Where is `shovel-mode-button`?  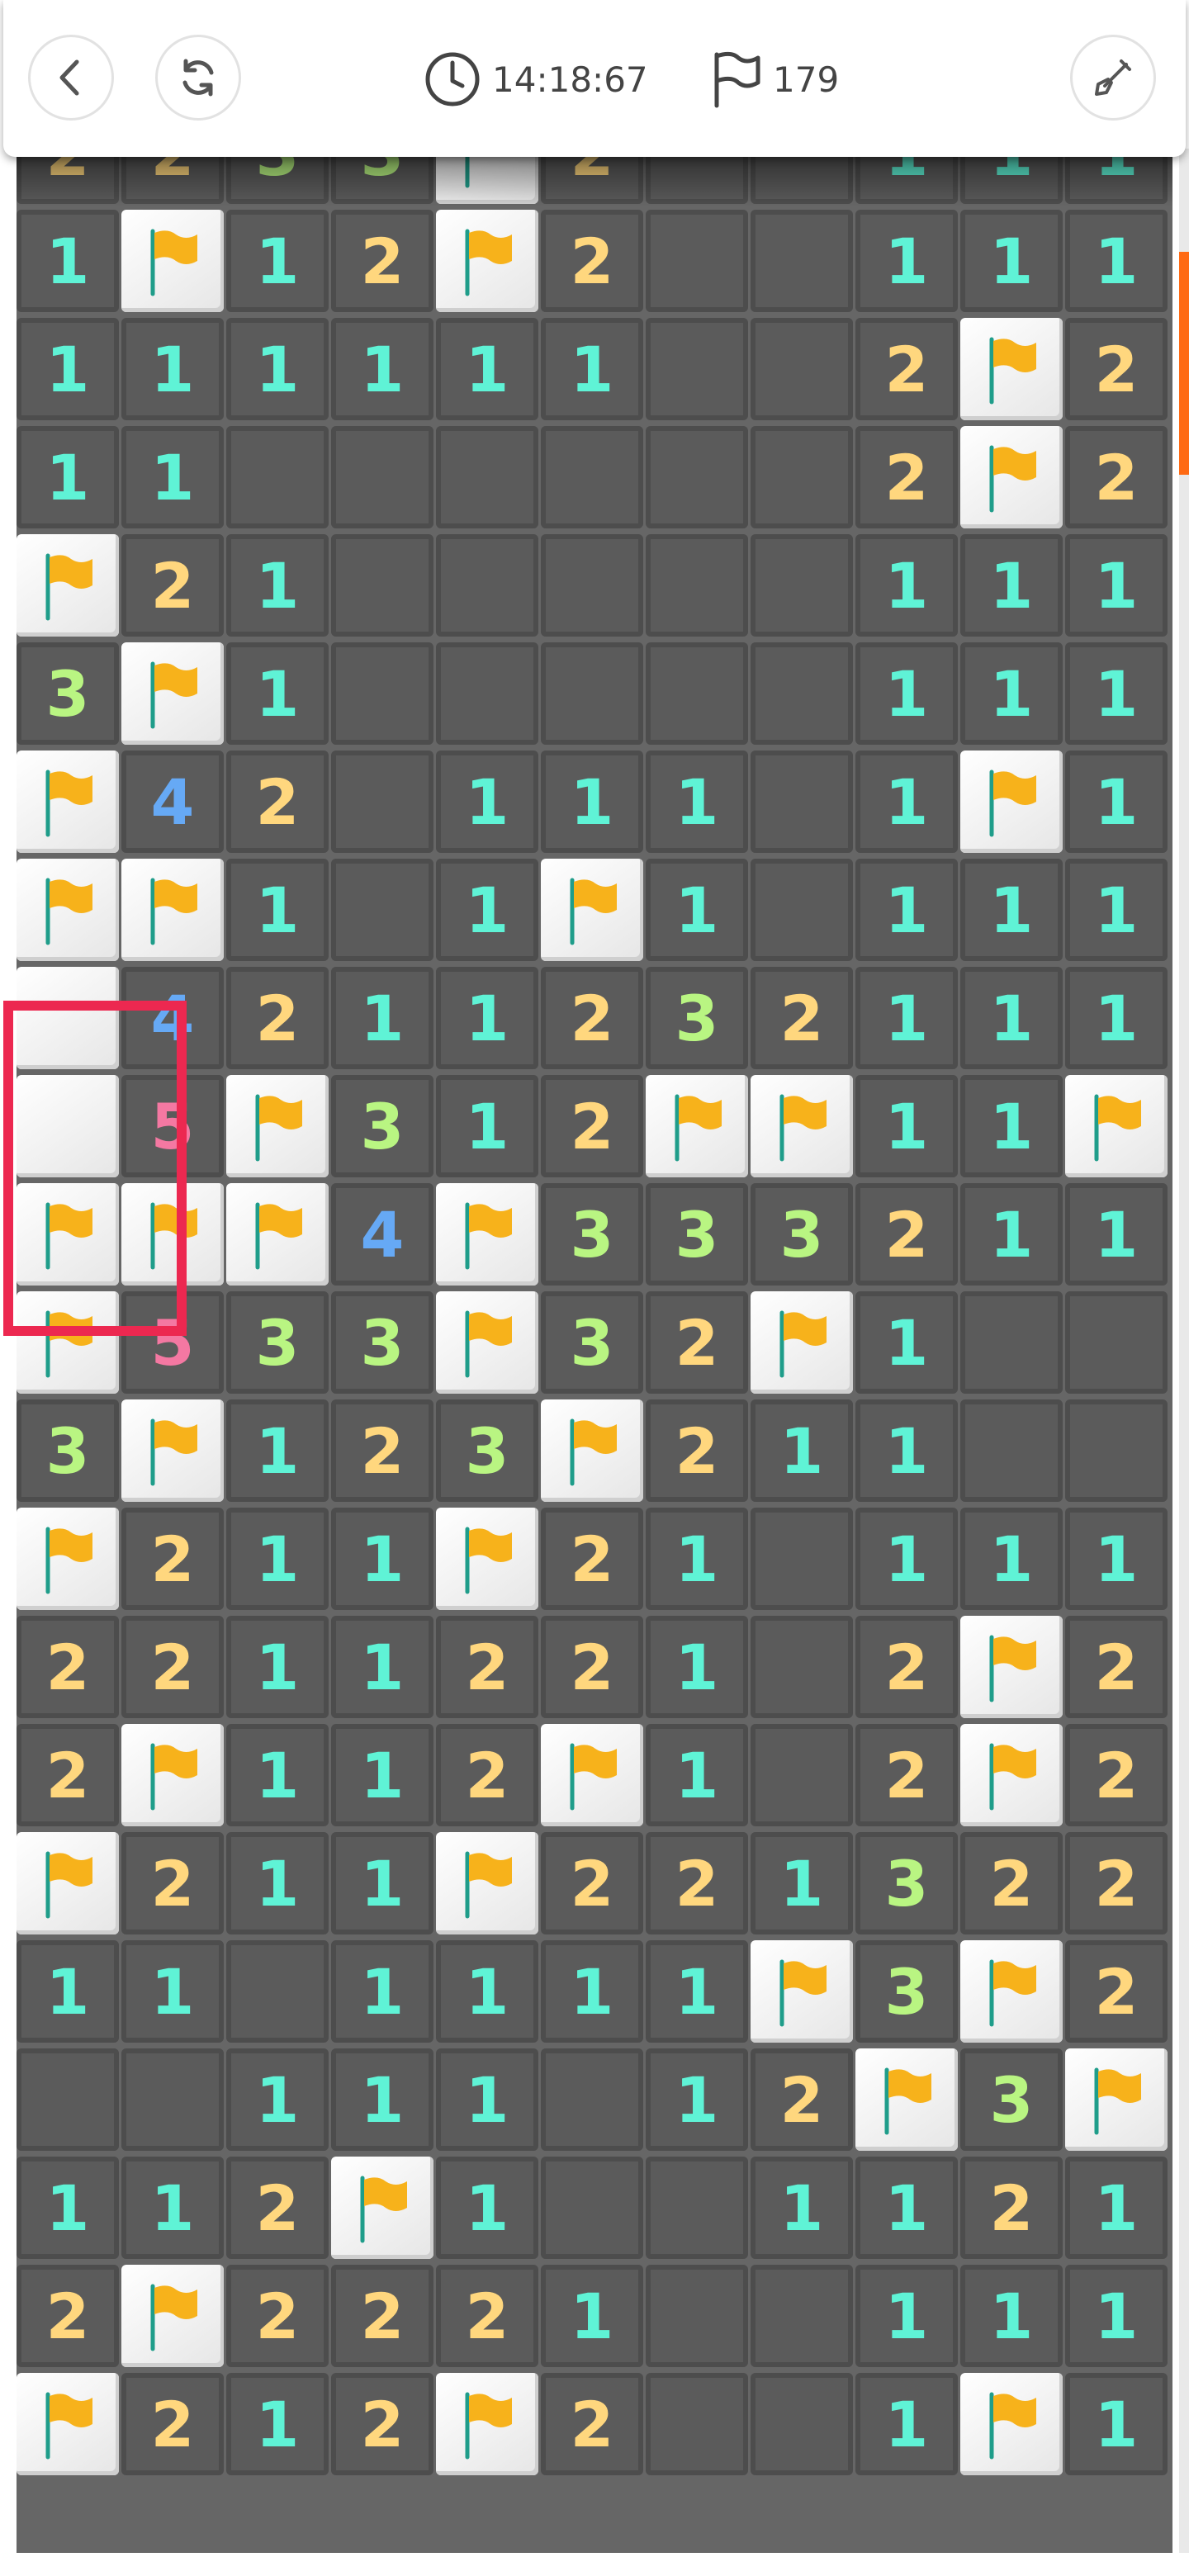
shovel-mode-button is located at coordinates (1113, 78).